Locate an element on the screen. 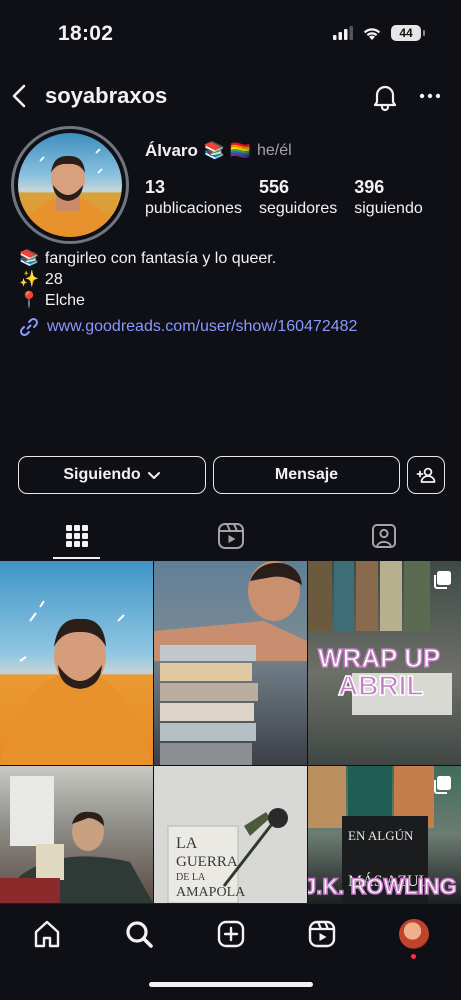 The height and width of the screenshot is (1000, 461). profile-header: soyabraxos is located at coordinates (230, 96).